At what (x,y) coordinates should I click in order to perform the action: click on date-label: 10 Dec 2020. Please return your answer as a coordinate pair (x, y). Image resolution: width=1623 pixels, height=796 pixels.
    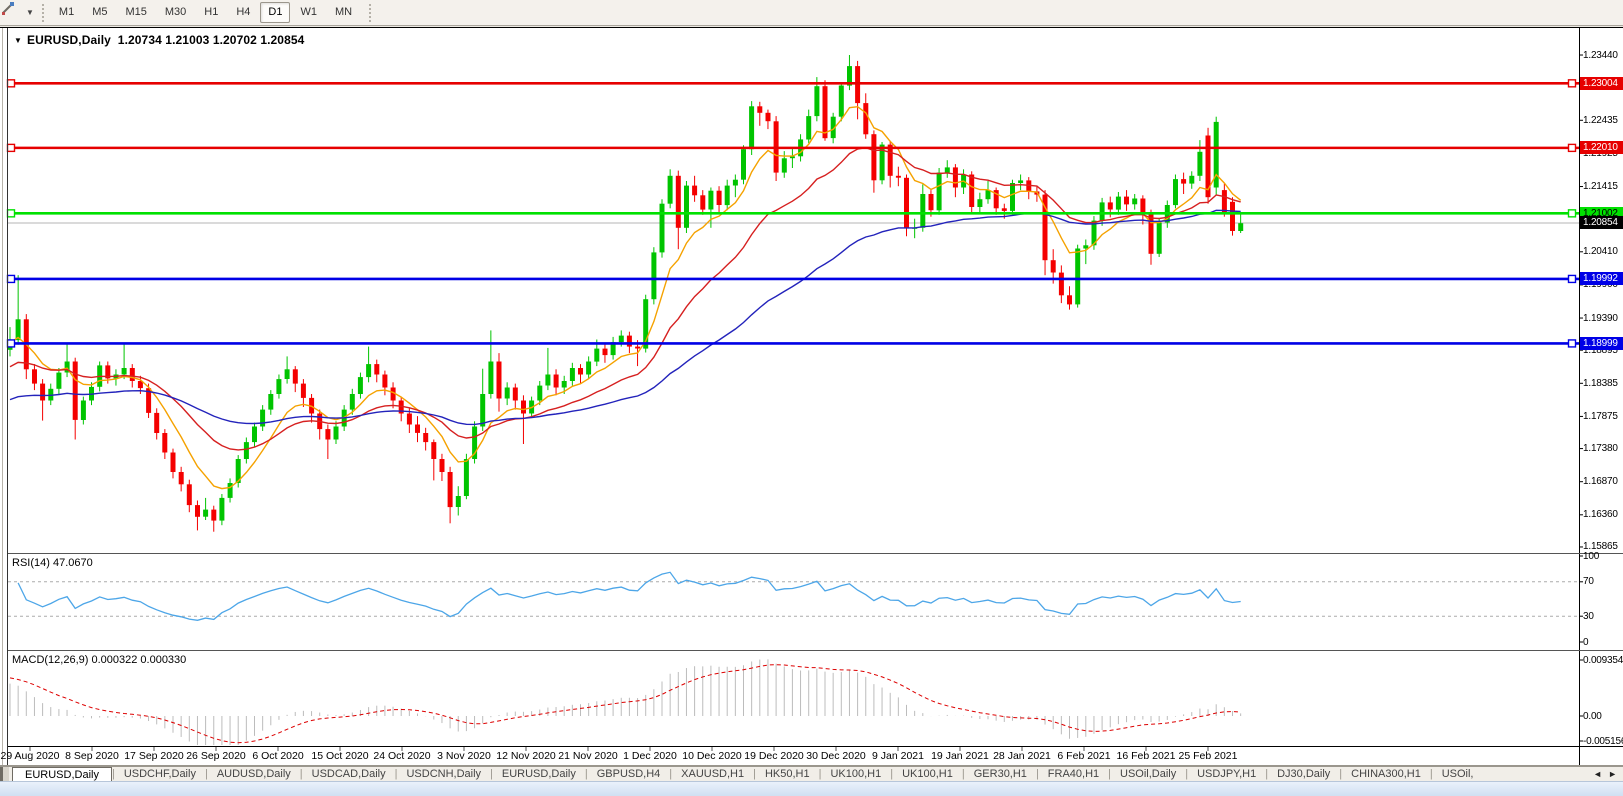
    Looking at the image, I should click on (712, 756).